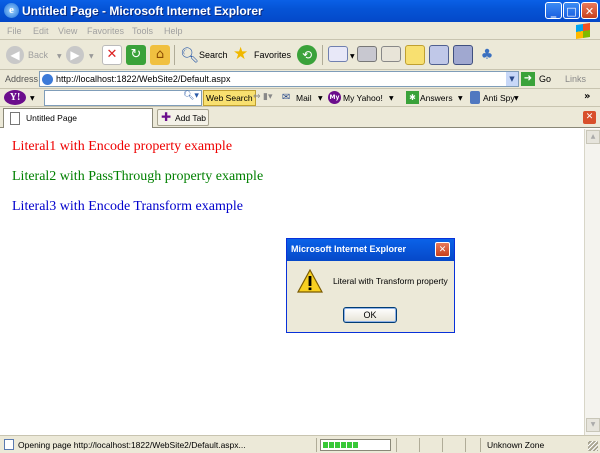 Image resolution: width=600 pixels, height=453 pixels. I want to click on print-icon, so click(367, 54).